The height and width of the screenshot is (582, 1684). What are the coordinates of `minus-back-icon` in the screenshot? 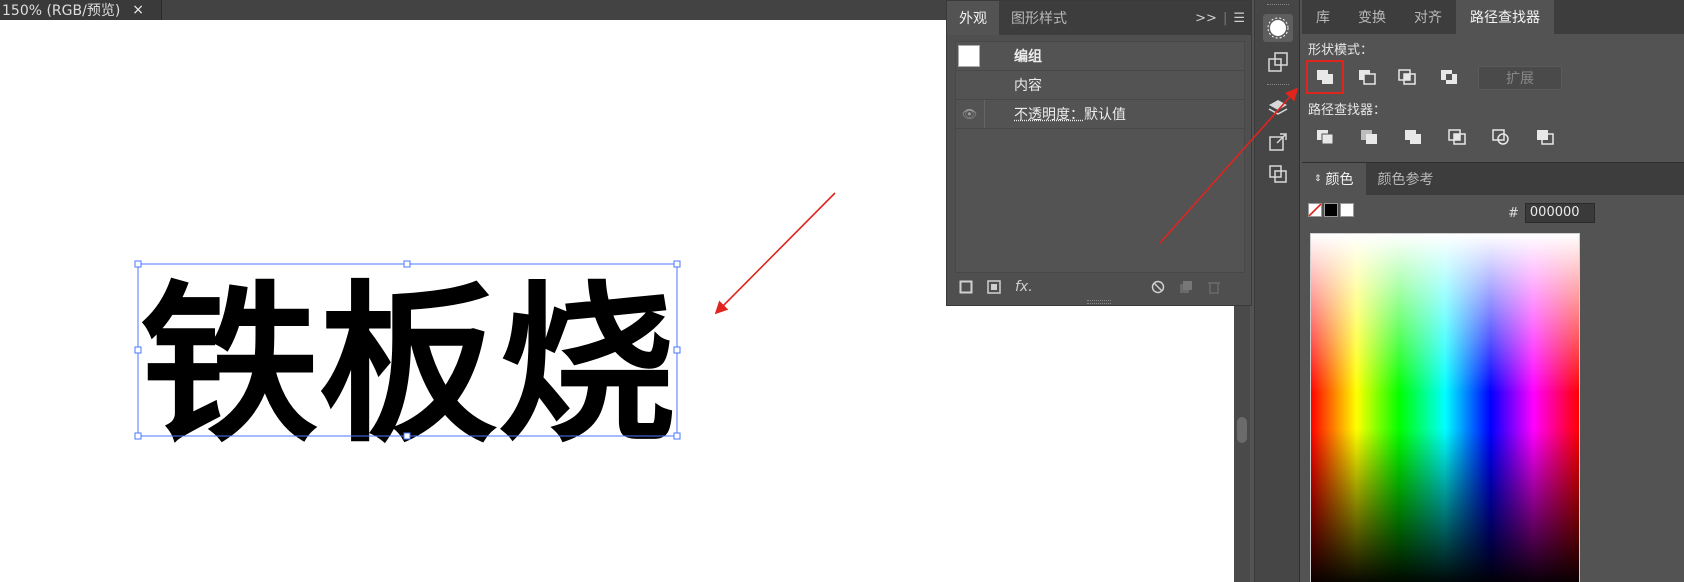 It's located at (1545, 137).